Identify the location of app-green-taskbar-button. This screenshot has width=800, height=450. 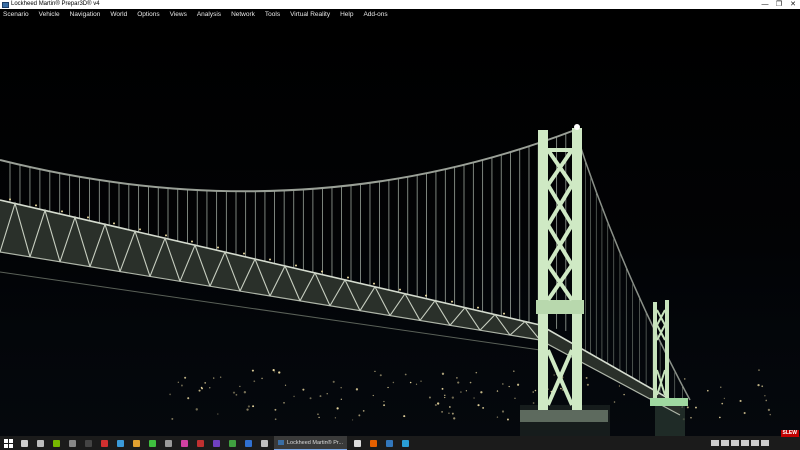
(152, 443).